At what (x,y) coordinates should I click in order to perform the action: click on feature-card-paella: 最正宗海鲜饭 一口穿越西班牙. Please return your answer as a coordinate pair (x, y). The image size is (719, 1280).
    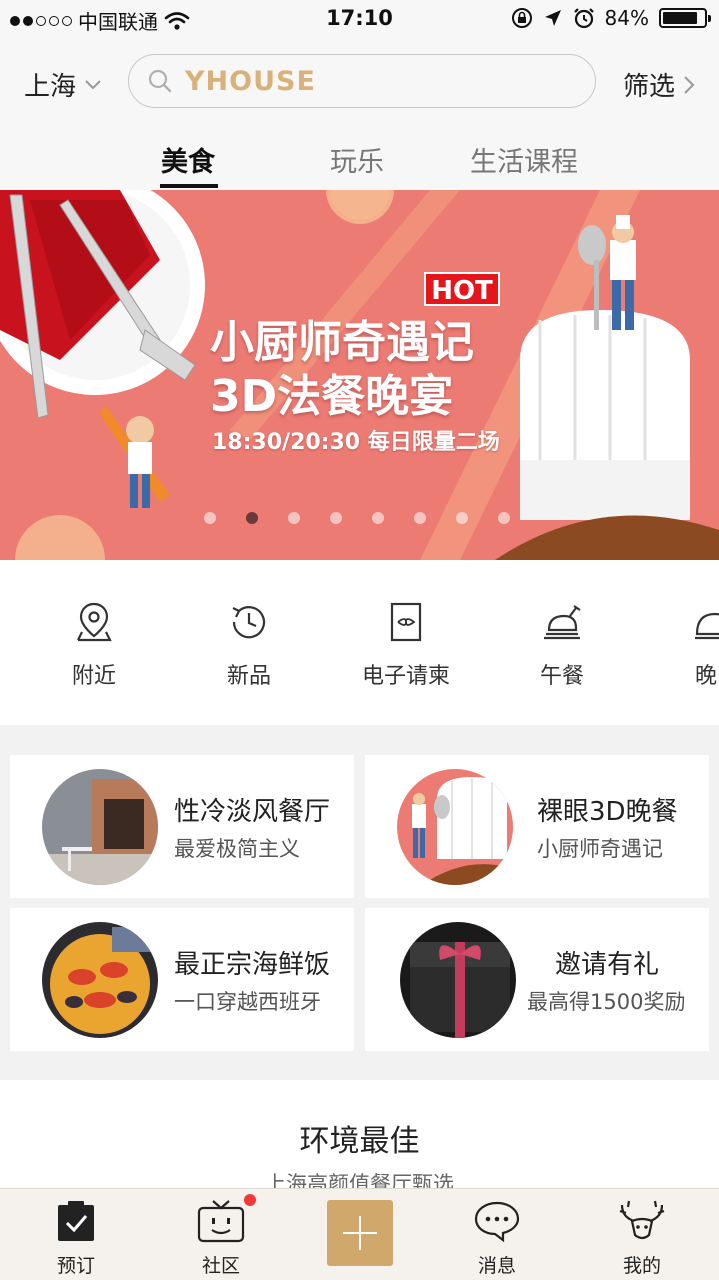
    Looking at the image, I should click on (182, 979).